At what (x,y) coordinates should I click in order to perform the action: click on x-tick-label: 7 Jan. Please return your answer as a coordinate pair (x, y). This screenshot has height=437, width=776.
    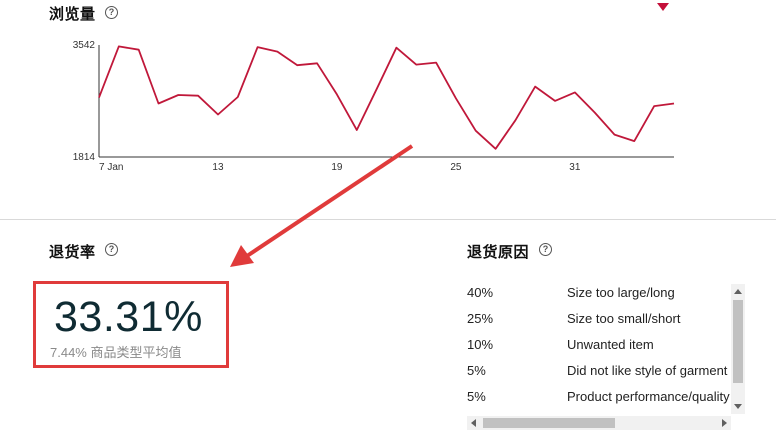
    Looking at the image, I should click on (111, 167).